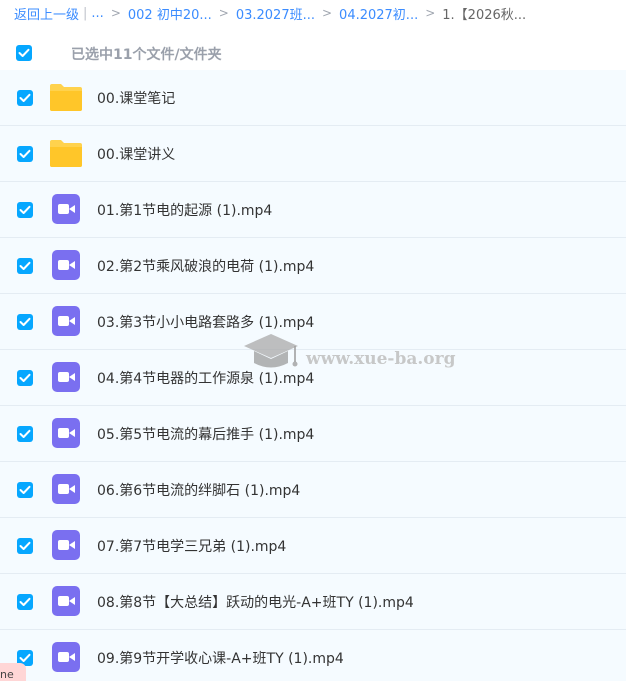 Image resolution: width=626 pixels, height=681 pixels. Describe the element at coordinates (313, 546) in the screenshot. I see `file-row: 07.第7节电学三兄弟 (1).mp4` at that location.